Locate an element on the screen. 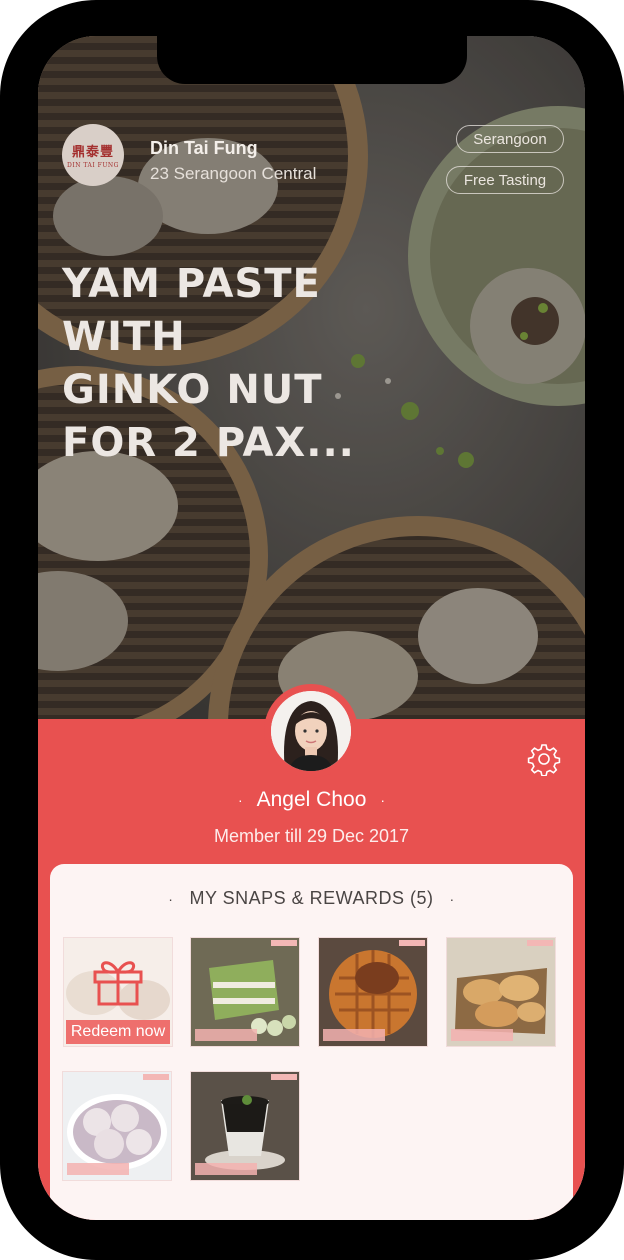 The width and height of the screenshot is (624, 1260). chip-location: Serangoon is located at coordinates (510, 139).